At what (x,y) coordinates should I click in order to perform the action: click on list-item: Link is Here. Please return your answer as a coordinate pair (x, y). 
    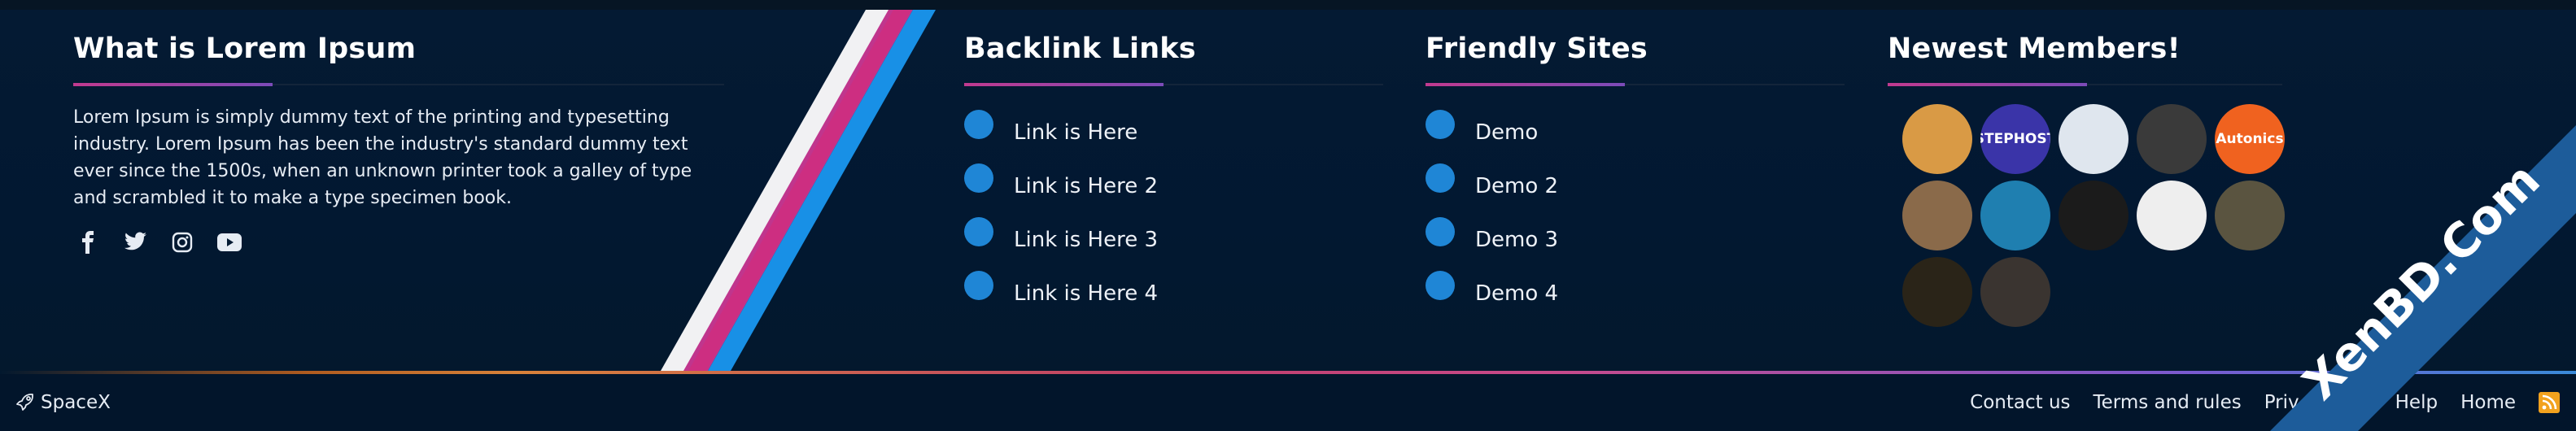
    Looking at the image, I should click on (1080, 132).